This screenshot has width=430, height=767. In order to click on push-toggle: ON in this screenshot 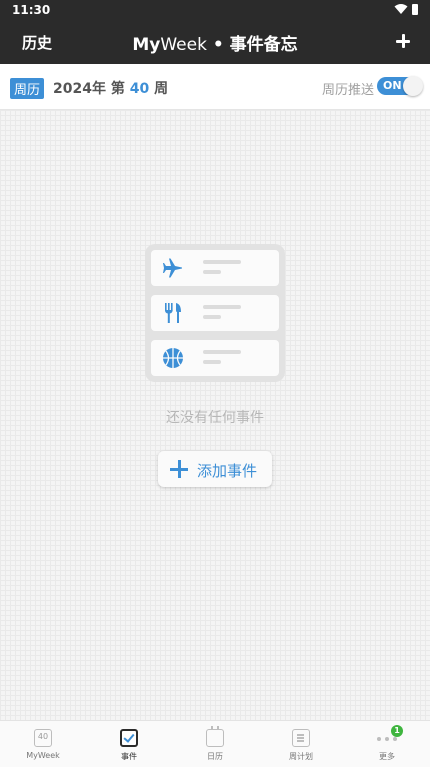, I will do `click(400, 86)`.